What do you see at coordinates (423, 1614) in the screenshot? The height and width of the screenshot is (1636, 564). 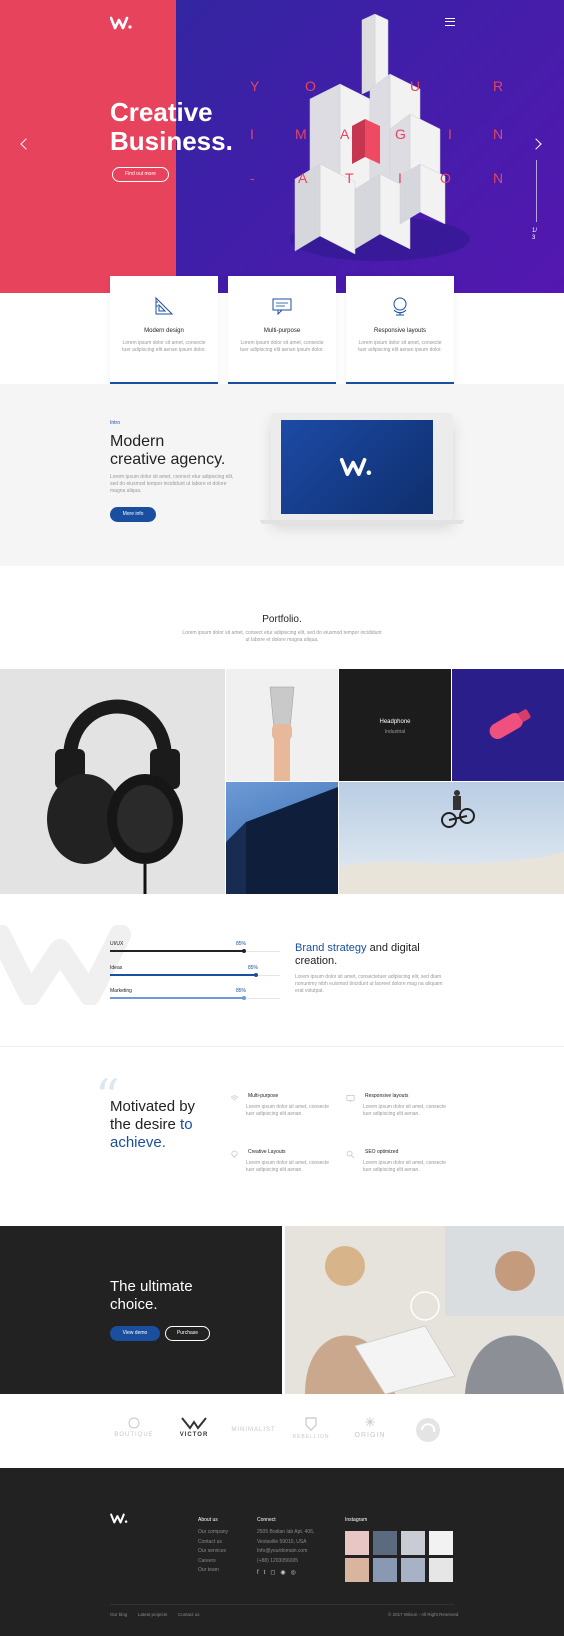 I see `copyright: © 2017 Wilson - All Right Reserved` at bounding box center [423, 1614].